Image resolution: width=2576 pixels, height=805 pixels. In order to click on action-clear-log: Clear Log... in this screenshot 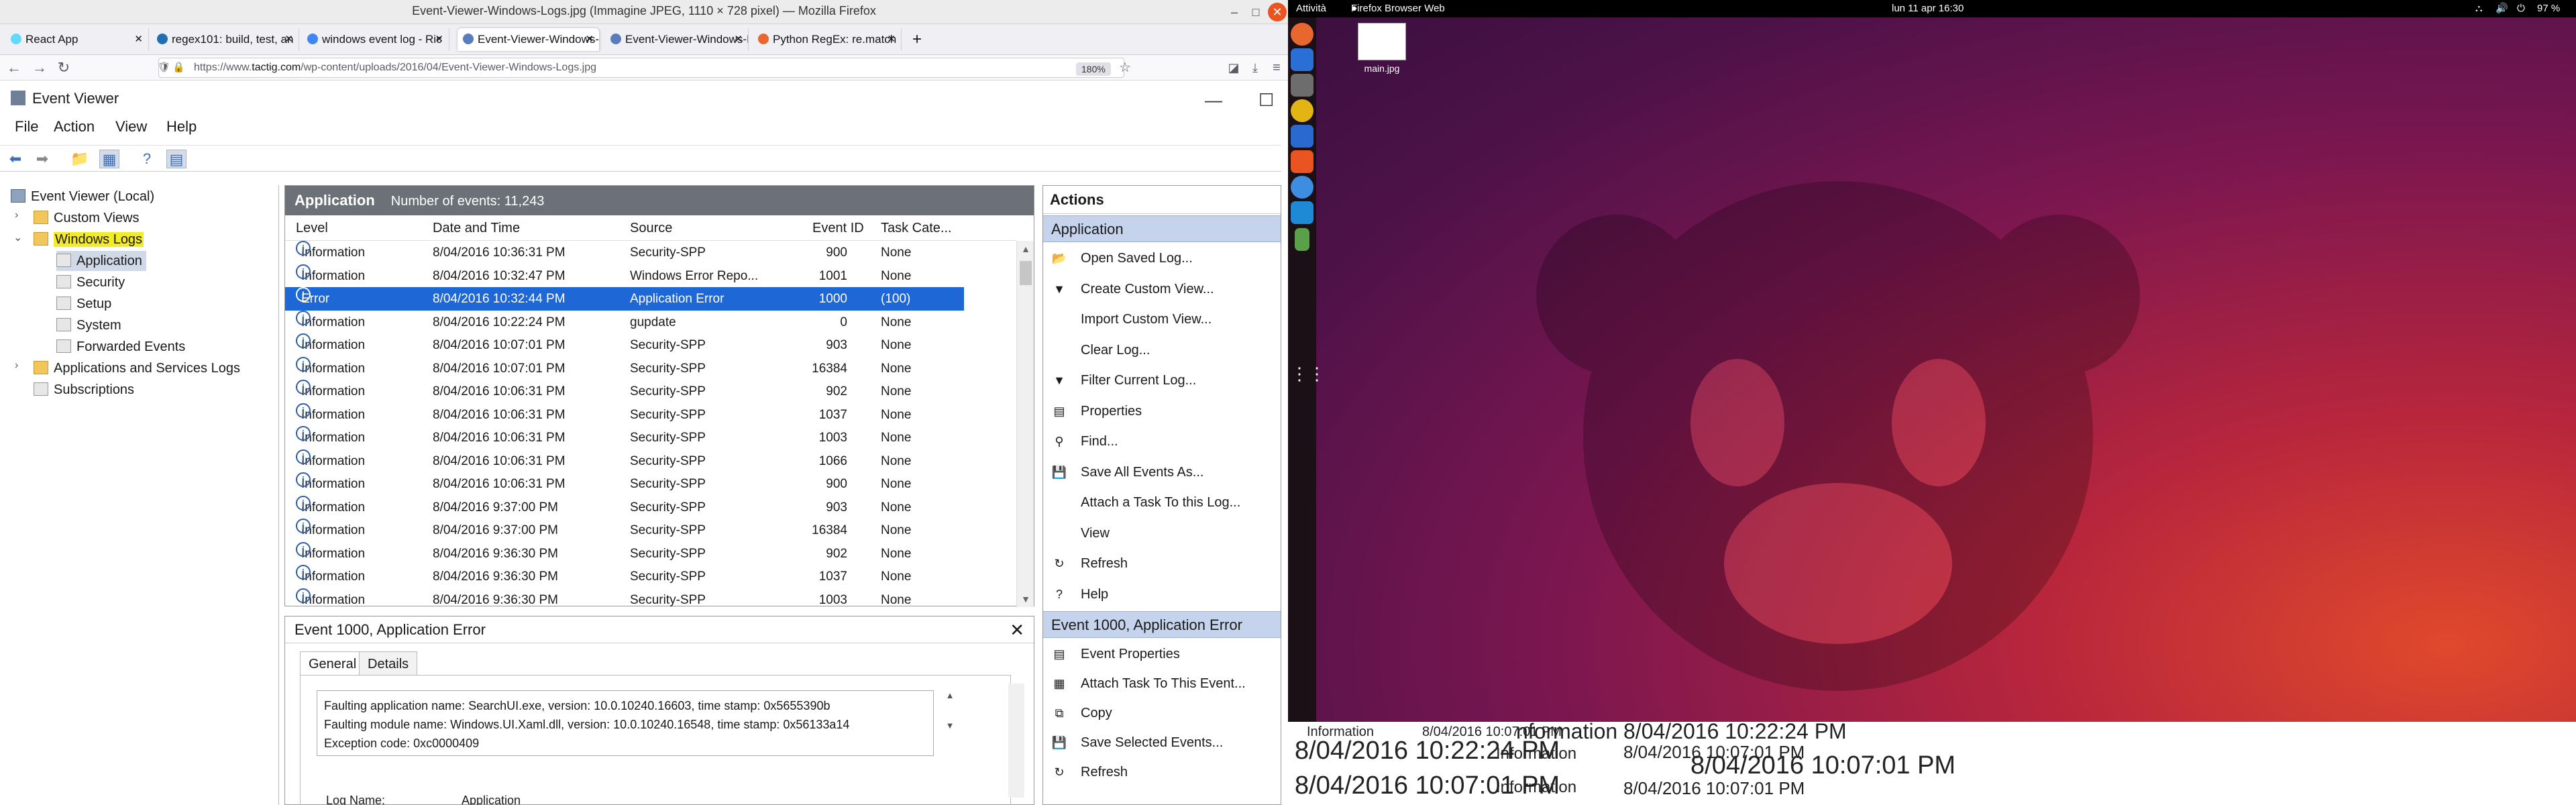, I will do `click(1162, 350)`.